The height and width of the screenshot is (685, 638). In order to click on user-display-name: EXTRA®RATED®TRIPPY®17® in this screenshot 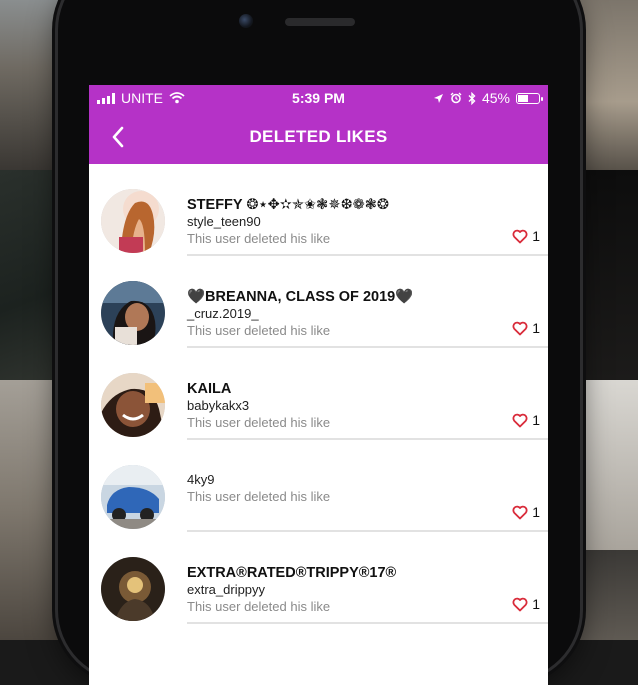, I will do `click(292, 573)`.